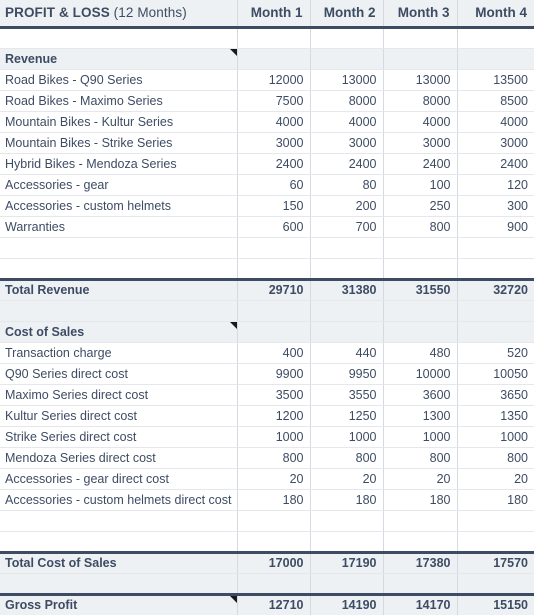  What do you see at coordinates (420, 500) in the screenshot?
I see `value-cell-month-3: 180` at bounding box center [420, 500].